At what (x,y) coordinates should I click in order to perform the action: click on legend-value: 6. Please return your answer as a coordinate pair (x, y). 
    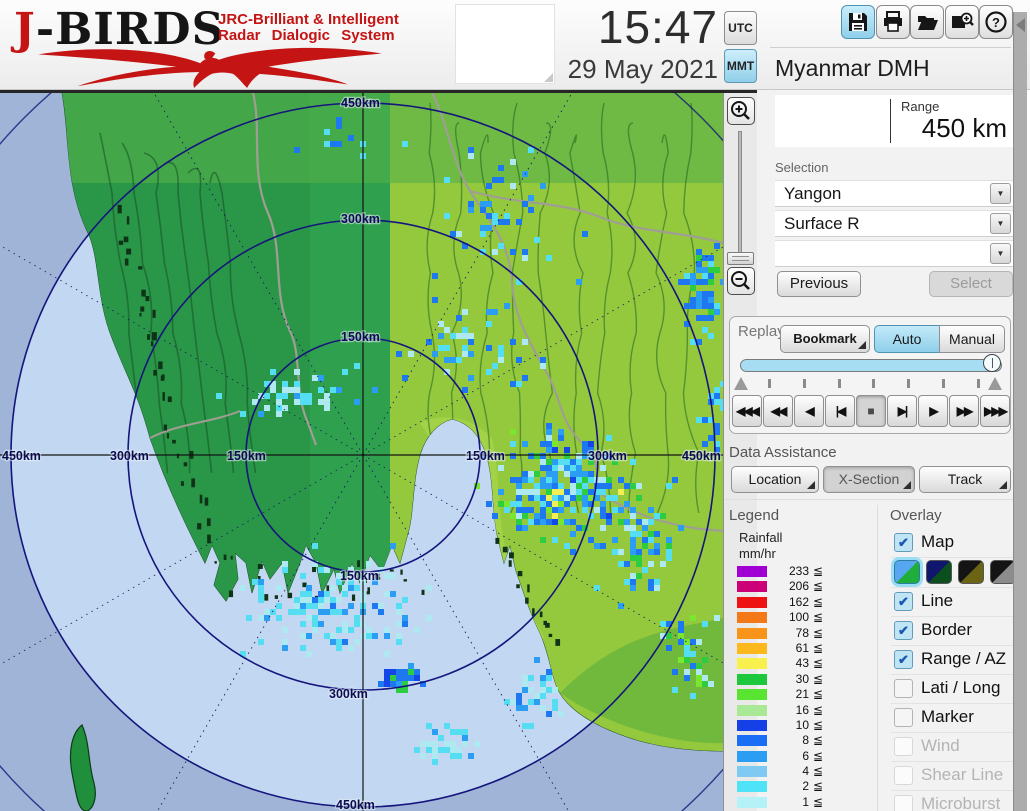
    Looking at the image, I should click on (805, 755).